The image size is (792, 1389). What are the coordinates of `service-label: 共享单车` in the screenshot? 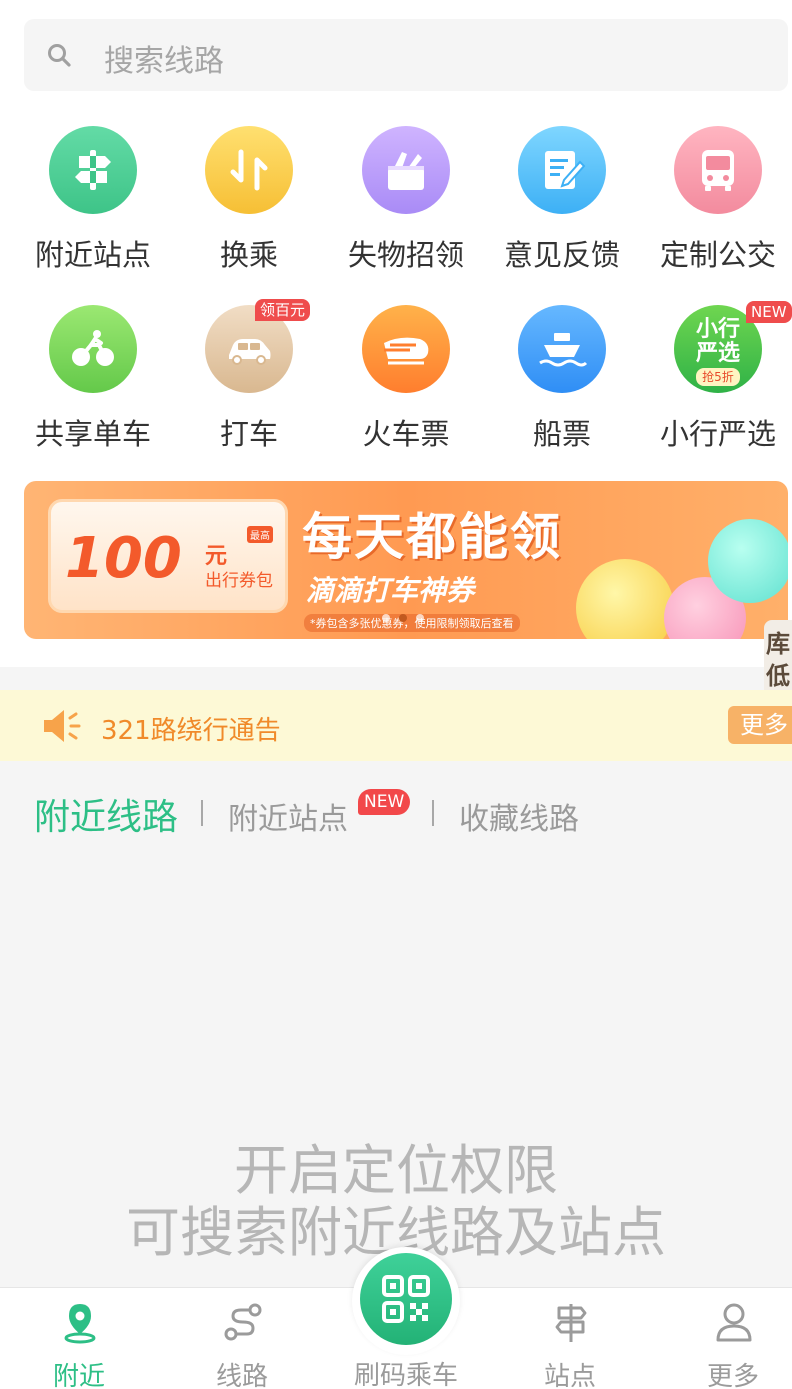 It's located at (92, 434).